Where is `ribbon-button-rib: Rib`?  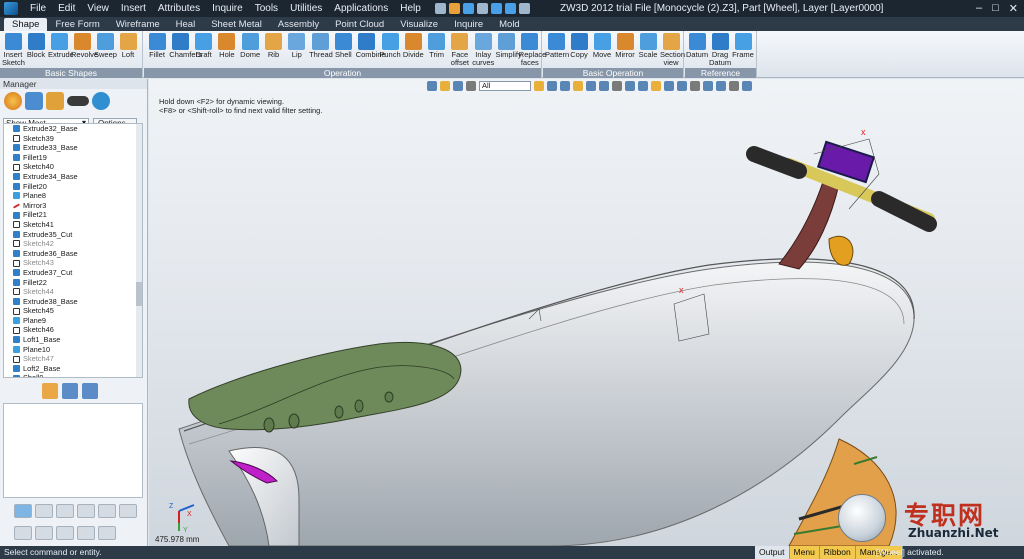
ribbon-button-rib: Rib is located at coordinates (274, 46).